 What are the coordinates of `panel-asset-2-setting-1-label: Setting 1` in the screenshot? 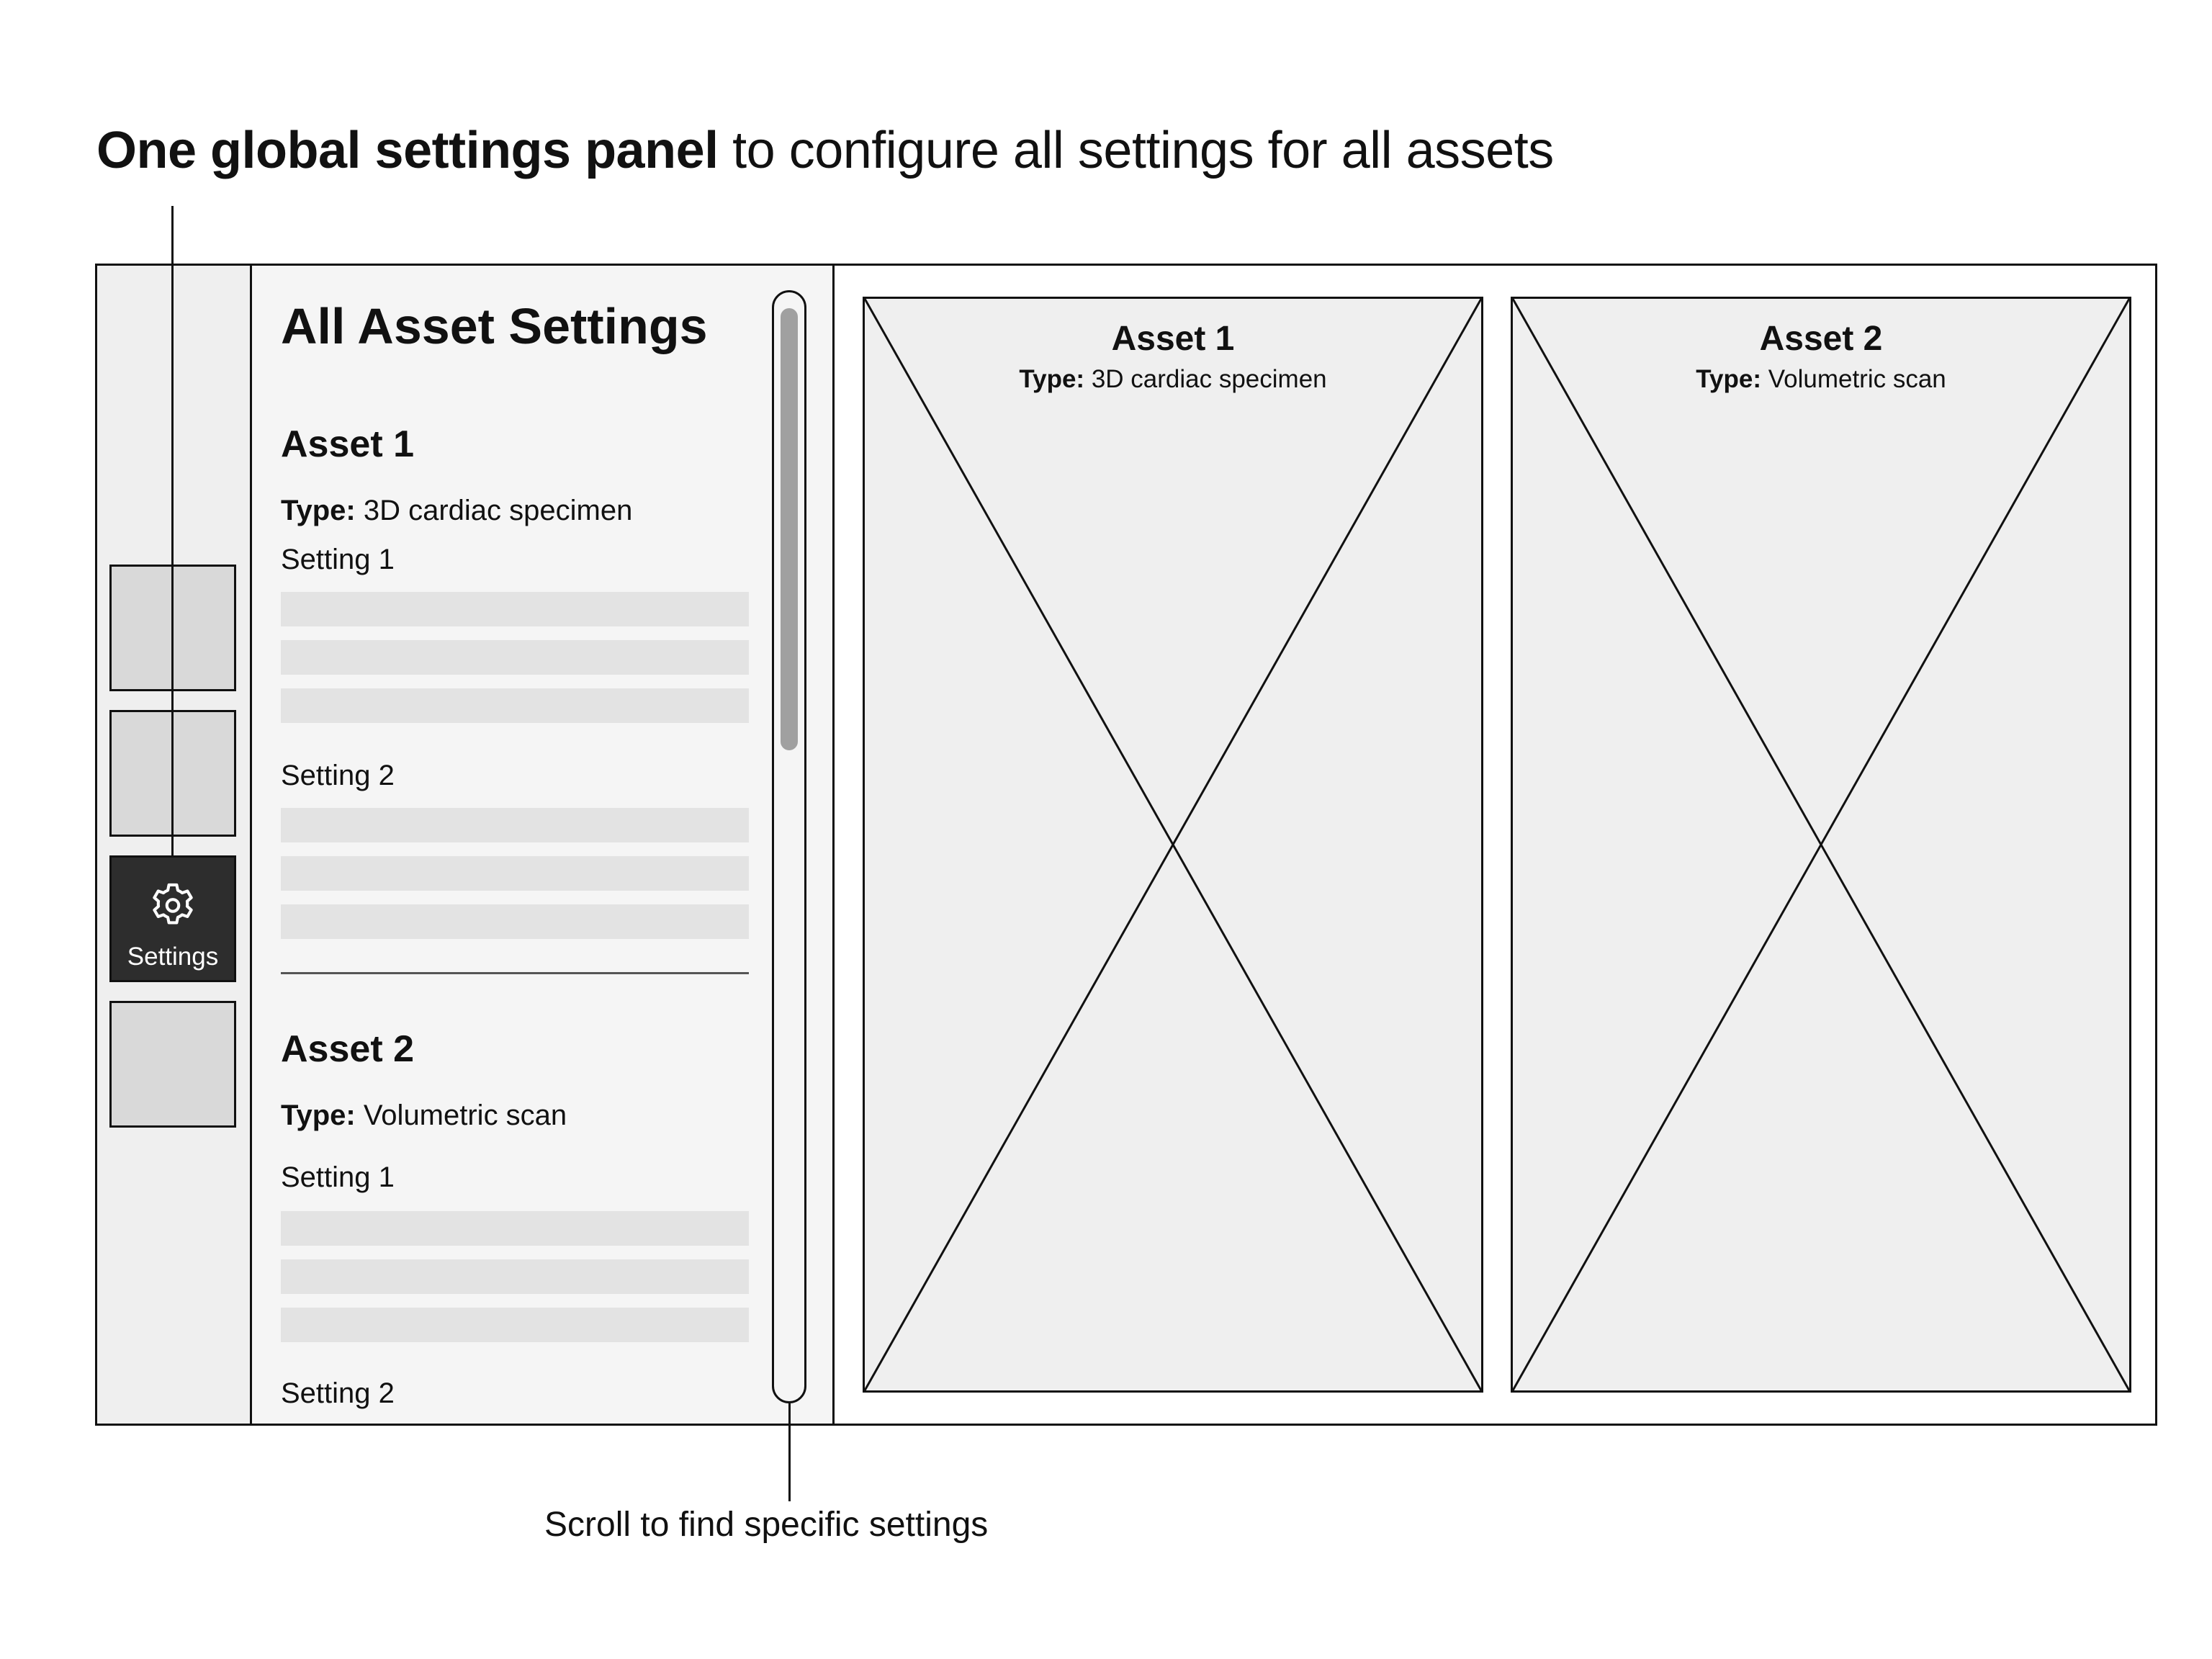 It's located at (338, 1177).